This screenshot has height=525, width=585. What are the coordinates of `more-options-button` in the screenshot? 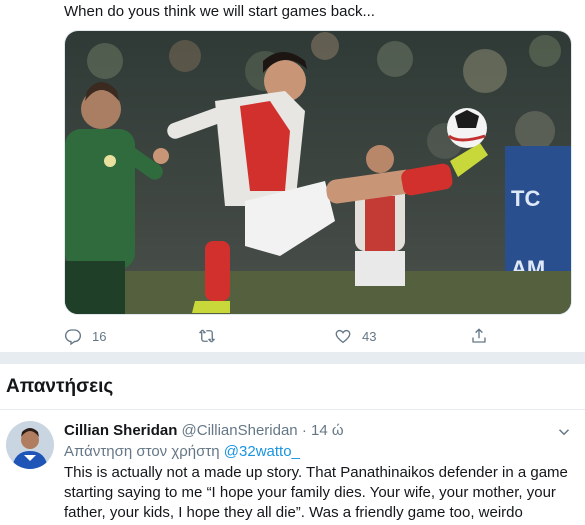 It's located at (564, 432).